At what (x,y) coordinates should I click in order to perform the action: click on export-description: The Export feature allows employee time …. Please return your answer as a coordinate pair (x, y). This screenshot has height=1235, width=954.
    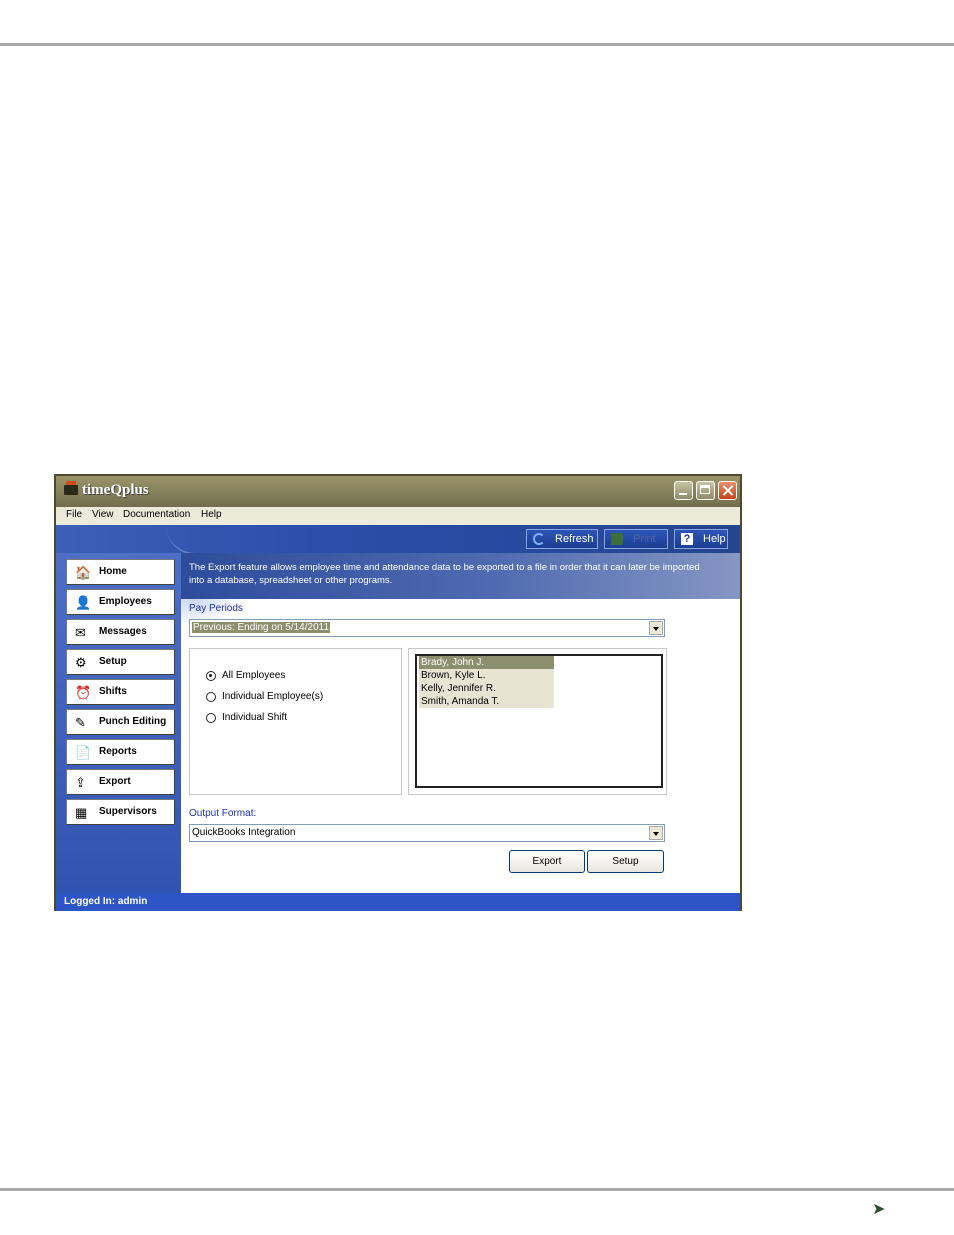
    Looking at the image, I should click on (444, 574).